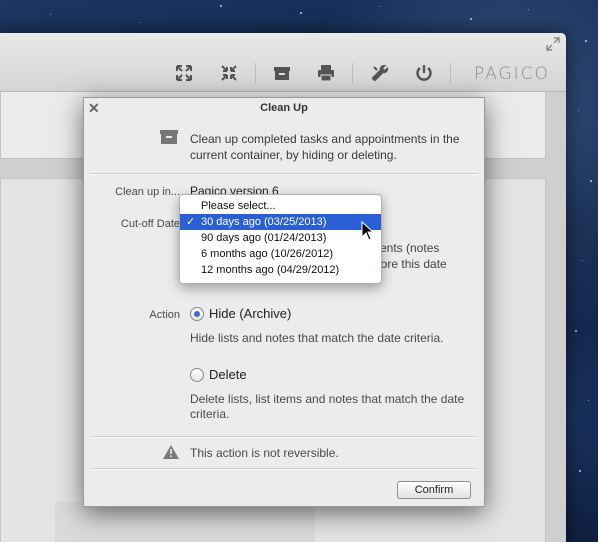 This screenshot has height=542, width=598. I want to click on pagico-logo: PAGICO, so click(512, 74).